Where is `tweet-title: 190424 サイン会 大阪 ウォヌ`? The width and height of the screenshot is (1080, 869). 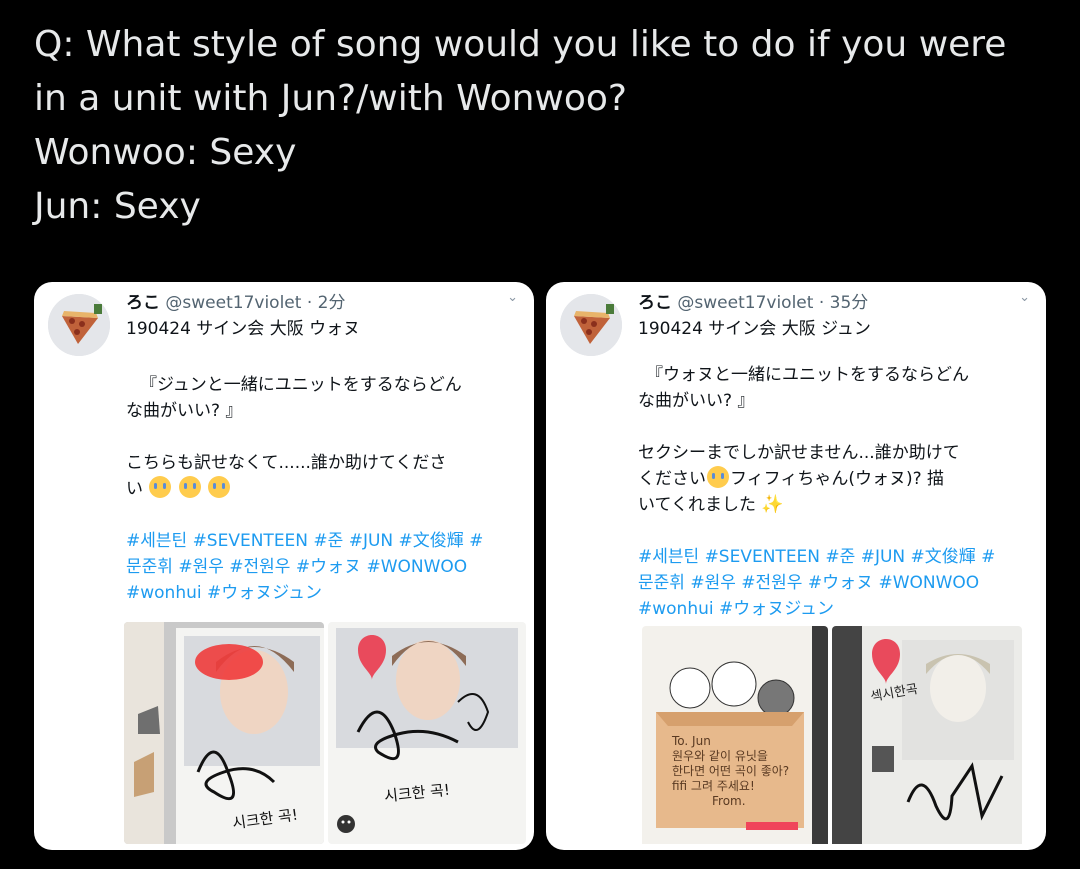 tweet-title: 190424 サイン会 大阪 ウォヌ is located at coordinates (243, 329).